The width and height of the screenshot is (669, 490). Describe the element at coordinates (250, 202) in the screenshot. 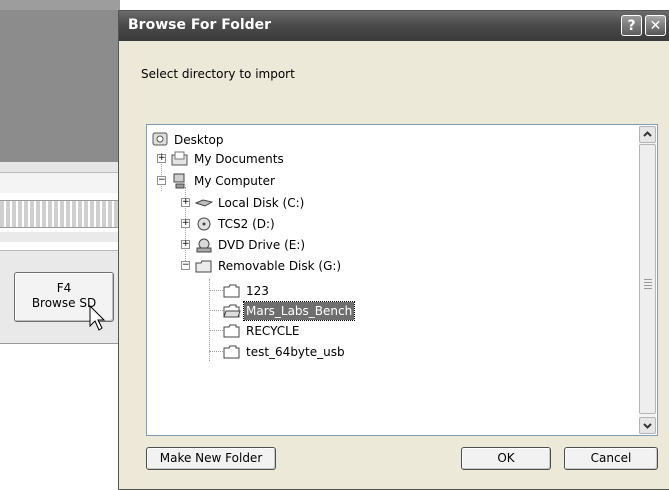

I see `tree-item-drive-c: Local Disk (C:)` at that location.